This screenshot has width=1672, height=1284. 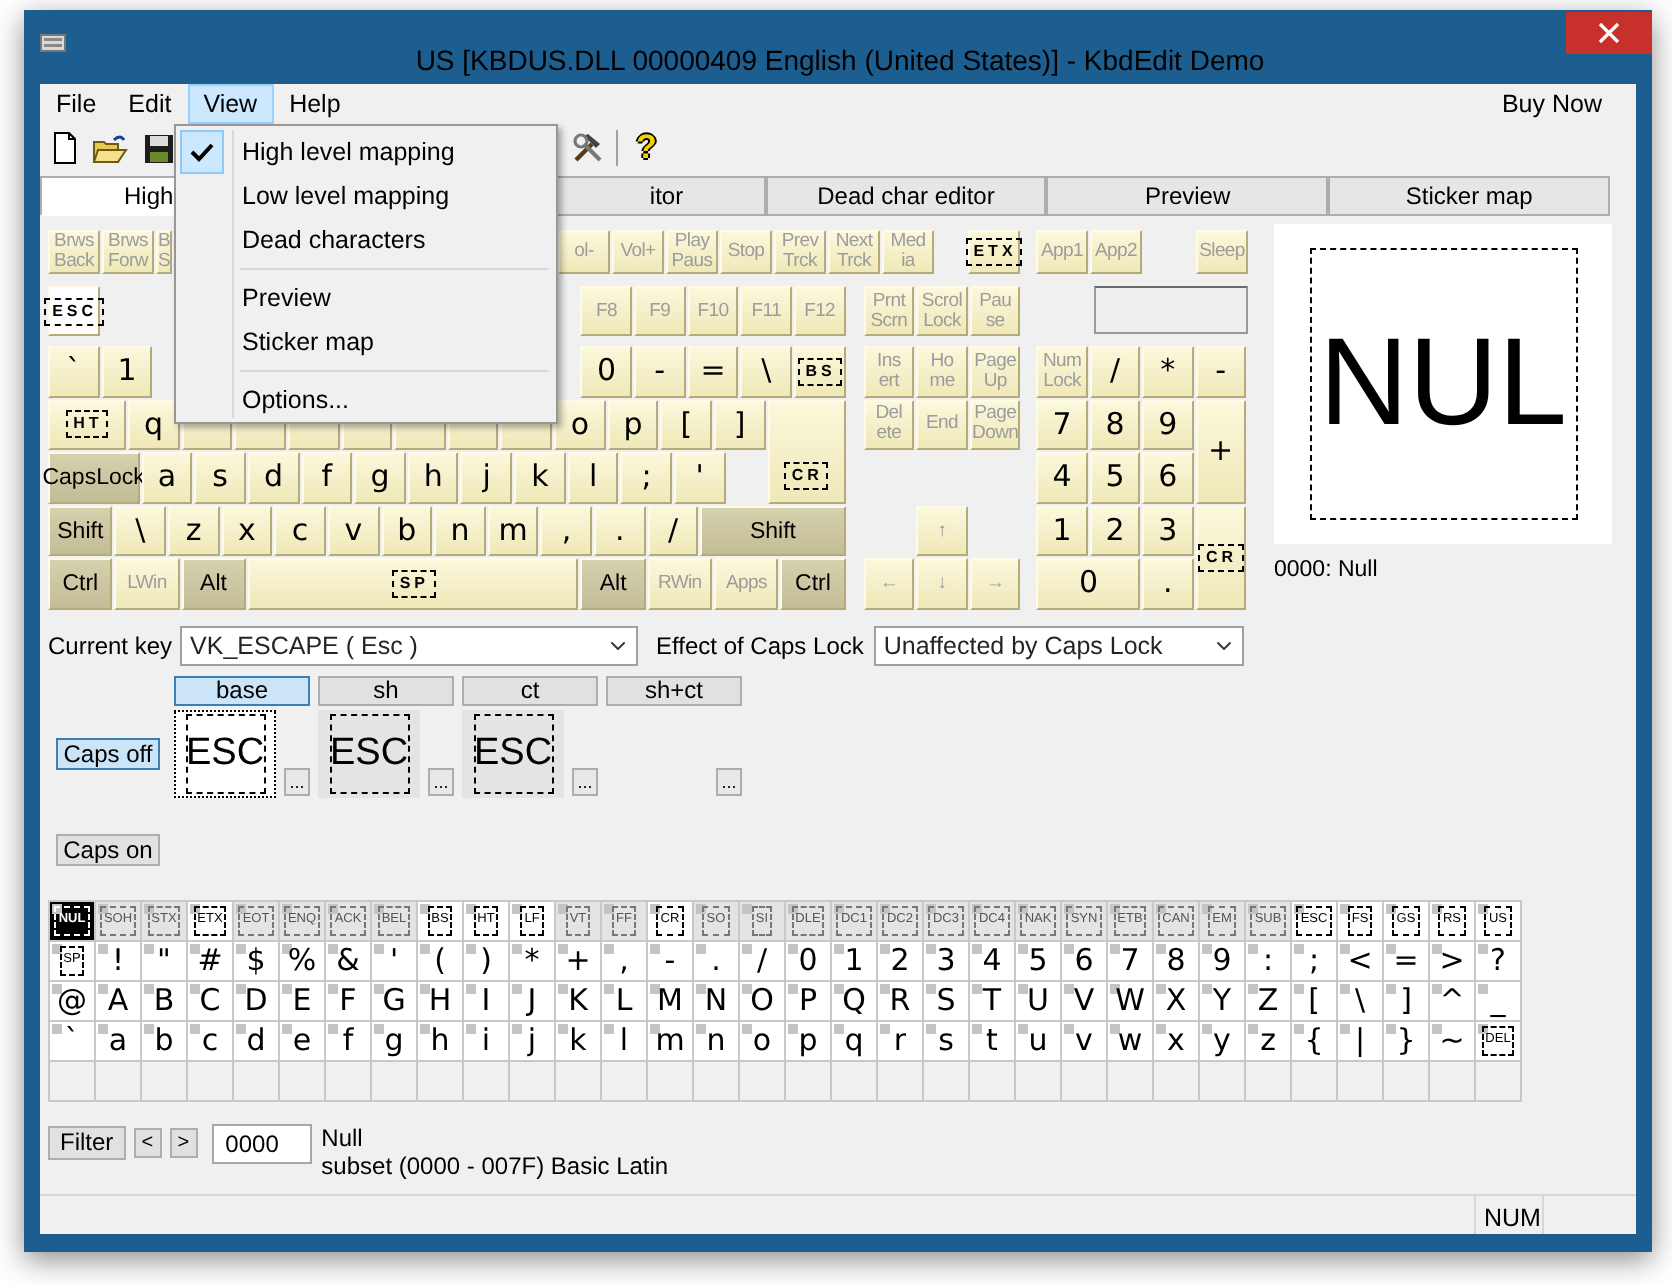 I want to click on char-cell: z, so click(x=1269, y=1042).